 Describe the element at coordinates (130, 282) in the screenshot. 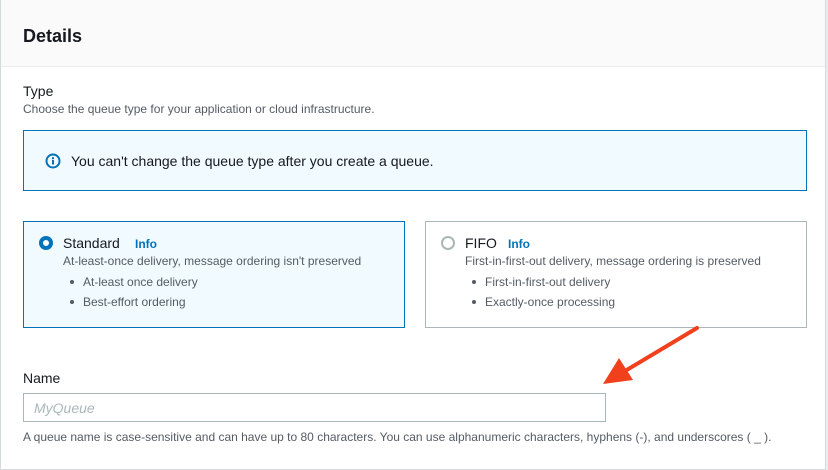

I see `list-item: At-least once delivery` at that location.